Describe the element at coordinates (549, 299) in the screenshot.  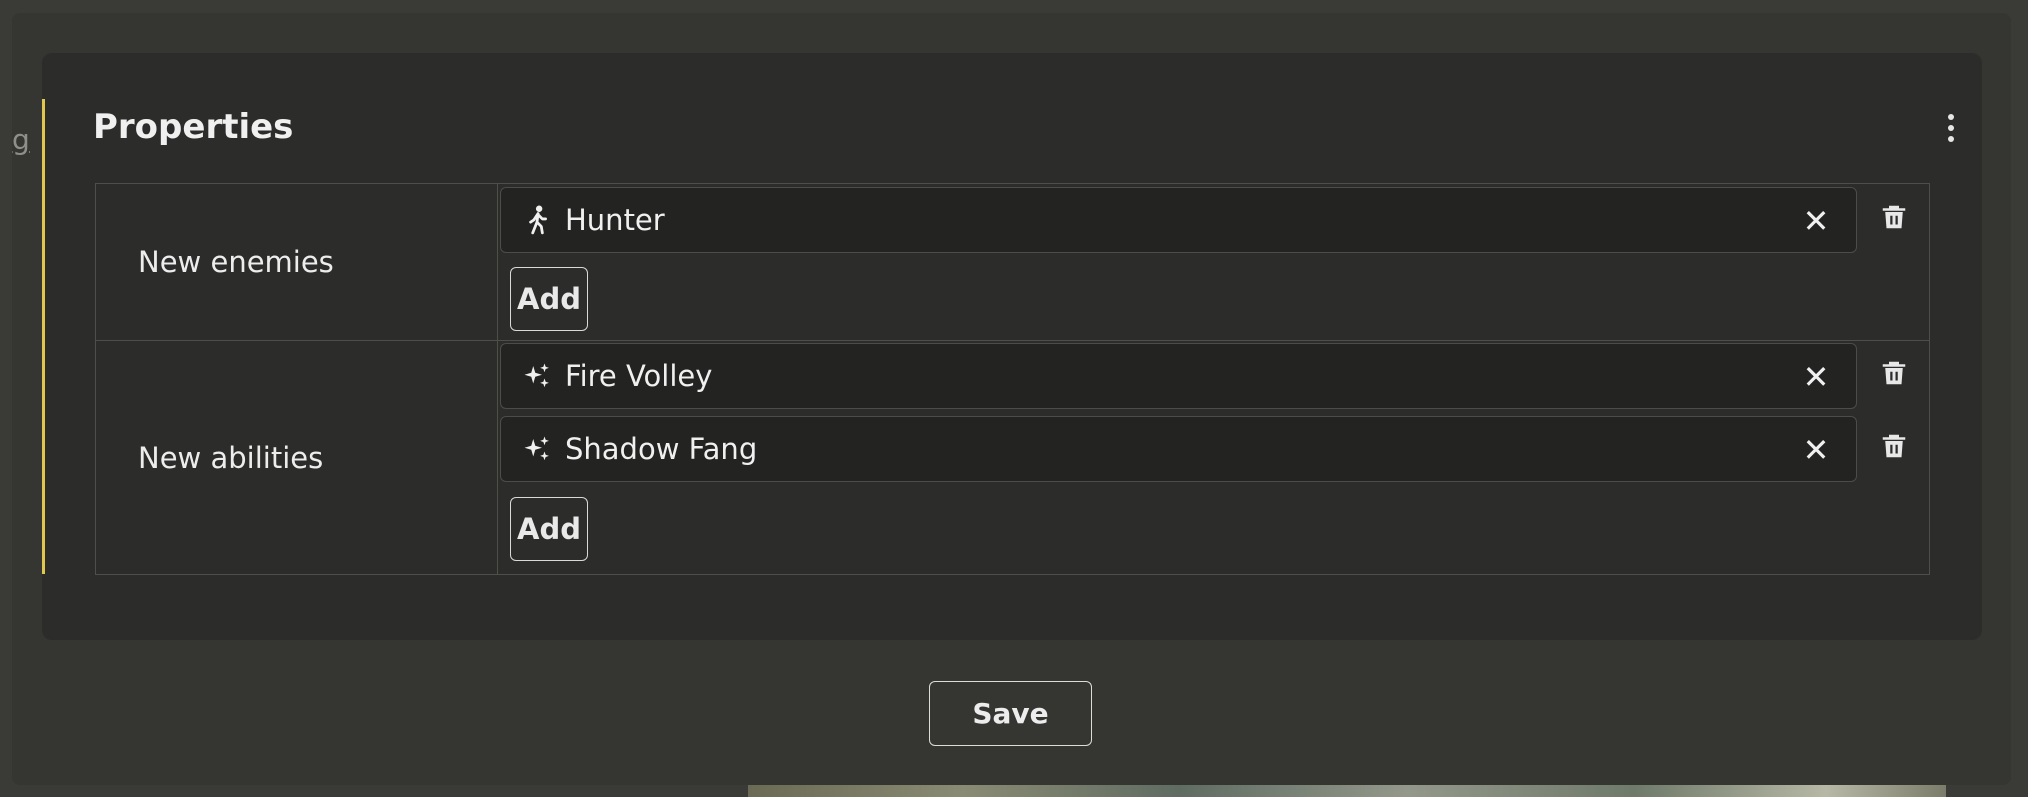
I see `add-enemy-button: Add` at that location.